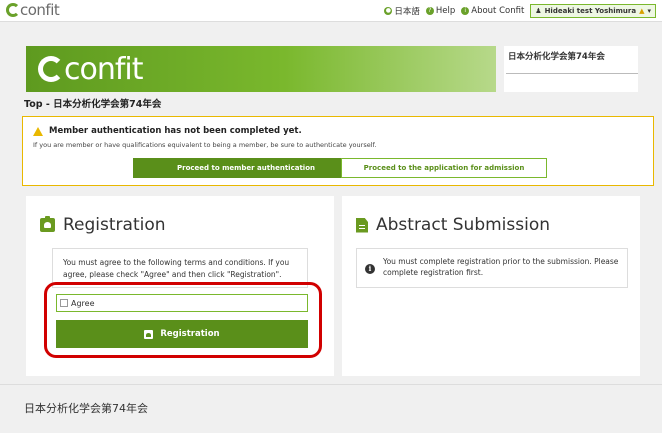 The image size is (662, 433). I want to click on user-icon: ♟, so click(538, 11).